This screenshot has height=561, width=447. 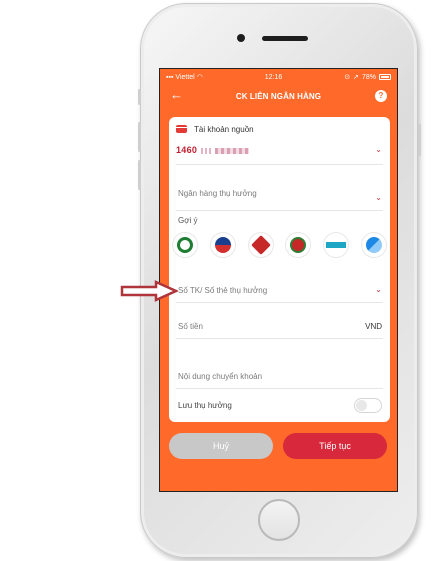 What do you see at coordinates (336, 245) in the screenshot?
I see `bank-5-icon` at bounding box center [336, 245].